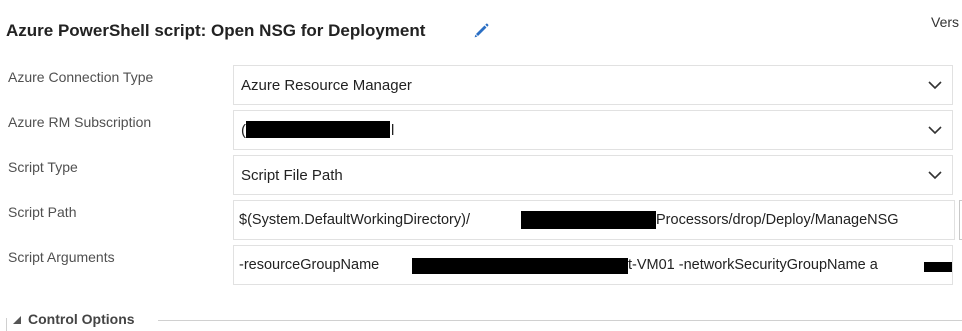  Describe the element at coordinates (326, 85) in the screenshot. I see `azure-connection-type-value: Azure Resource Manager` at that location.